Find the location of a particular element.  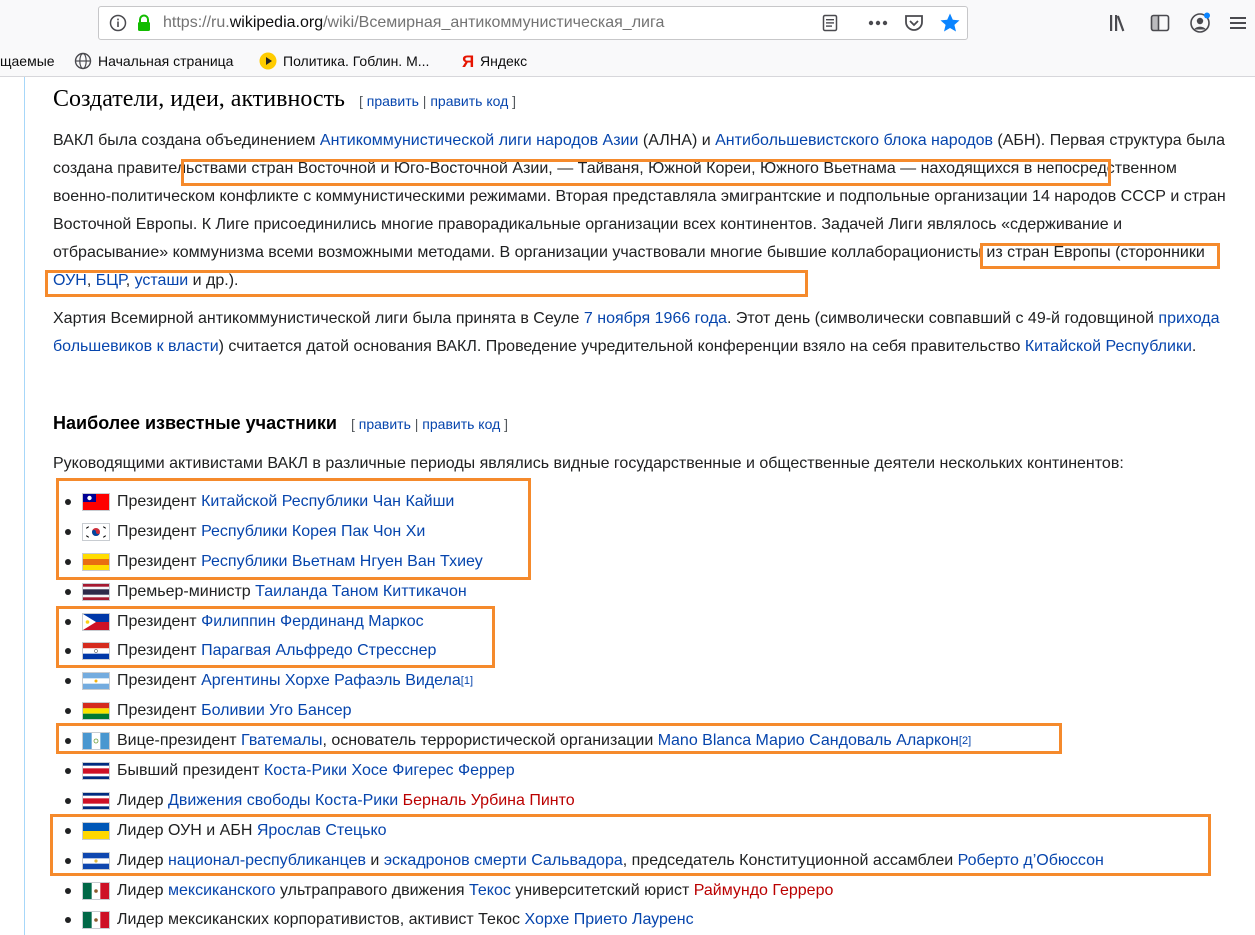

member-link: Хорхе Прието Лауренс is located at coordinates (608, 920).